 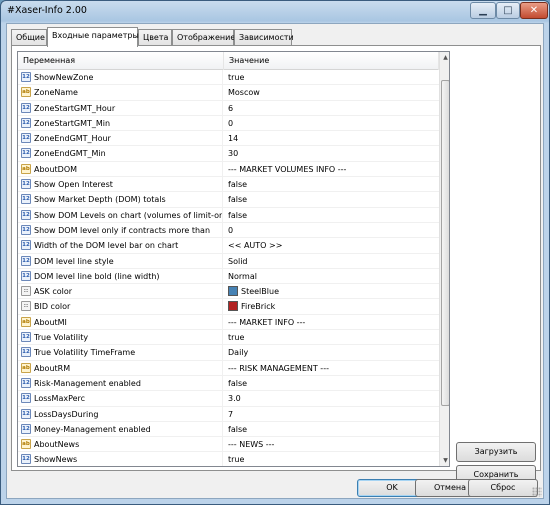 What do you see at coordinates (331, 92) in the screenshot?
I see `value-cell: Moscow` at bounding box center [331, 92].